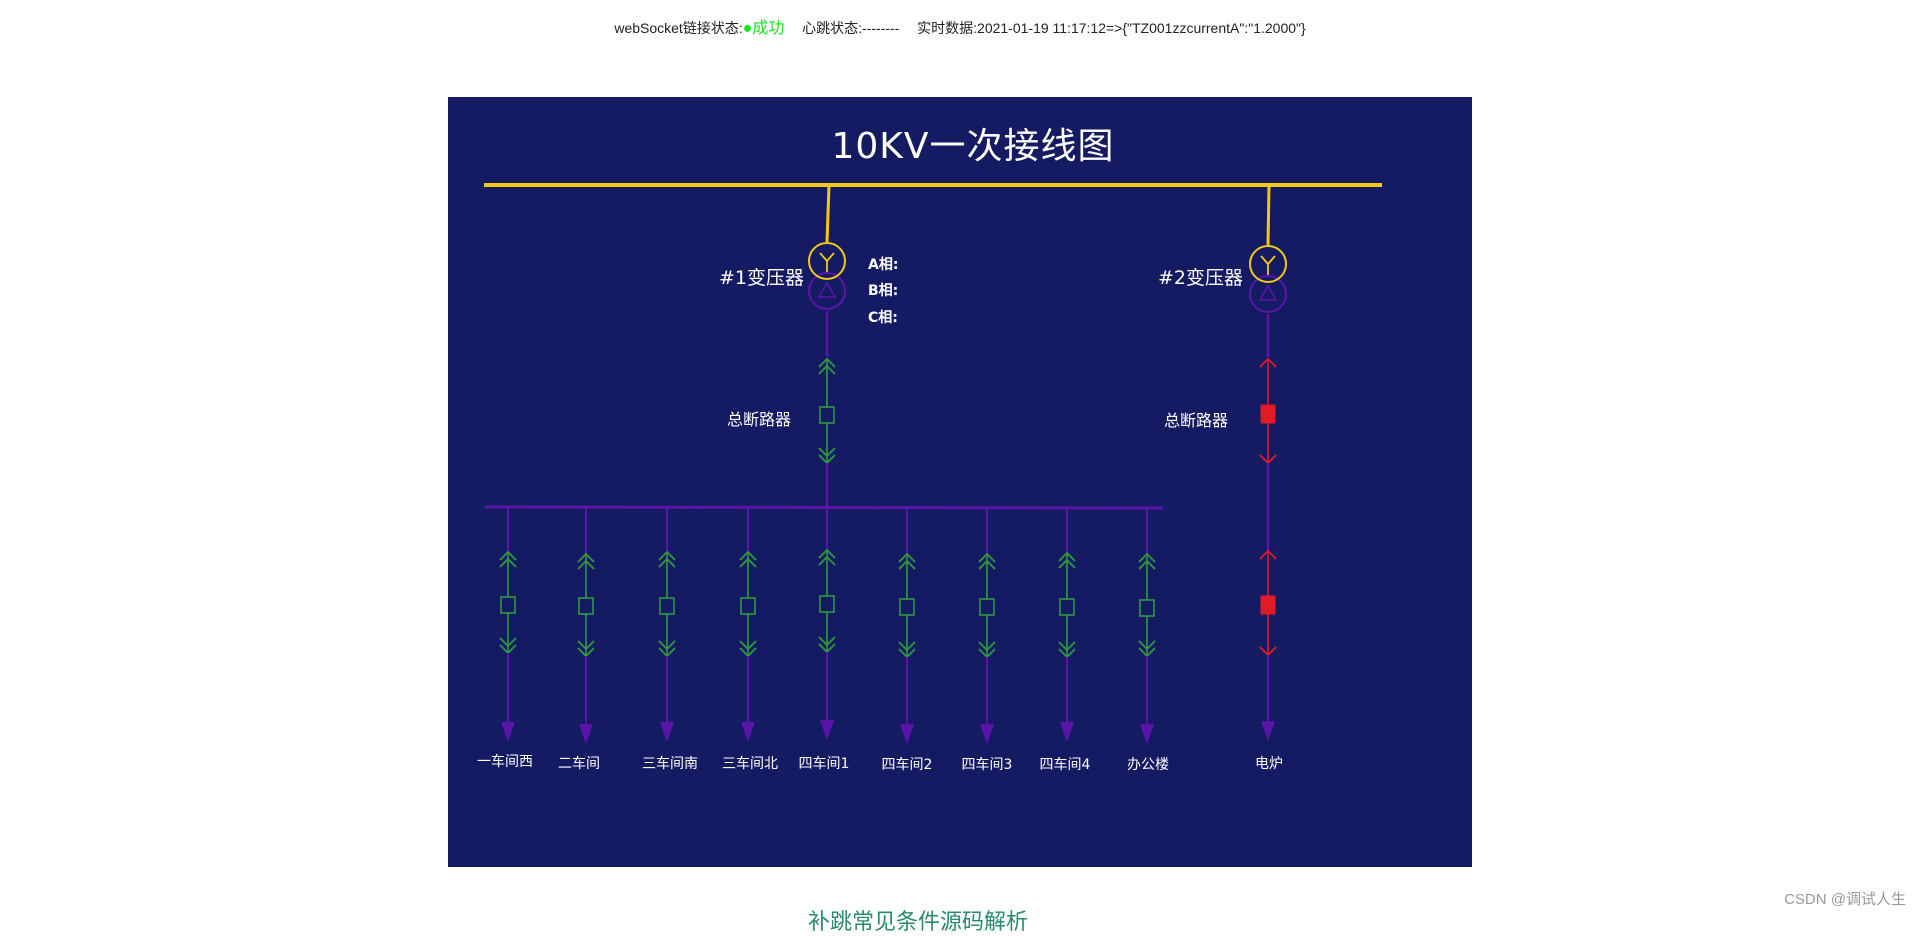 This screenshot has width=1920, height=936. I want to click on transformer-2-feed-line, so click(1268, 215).